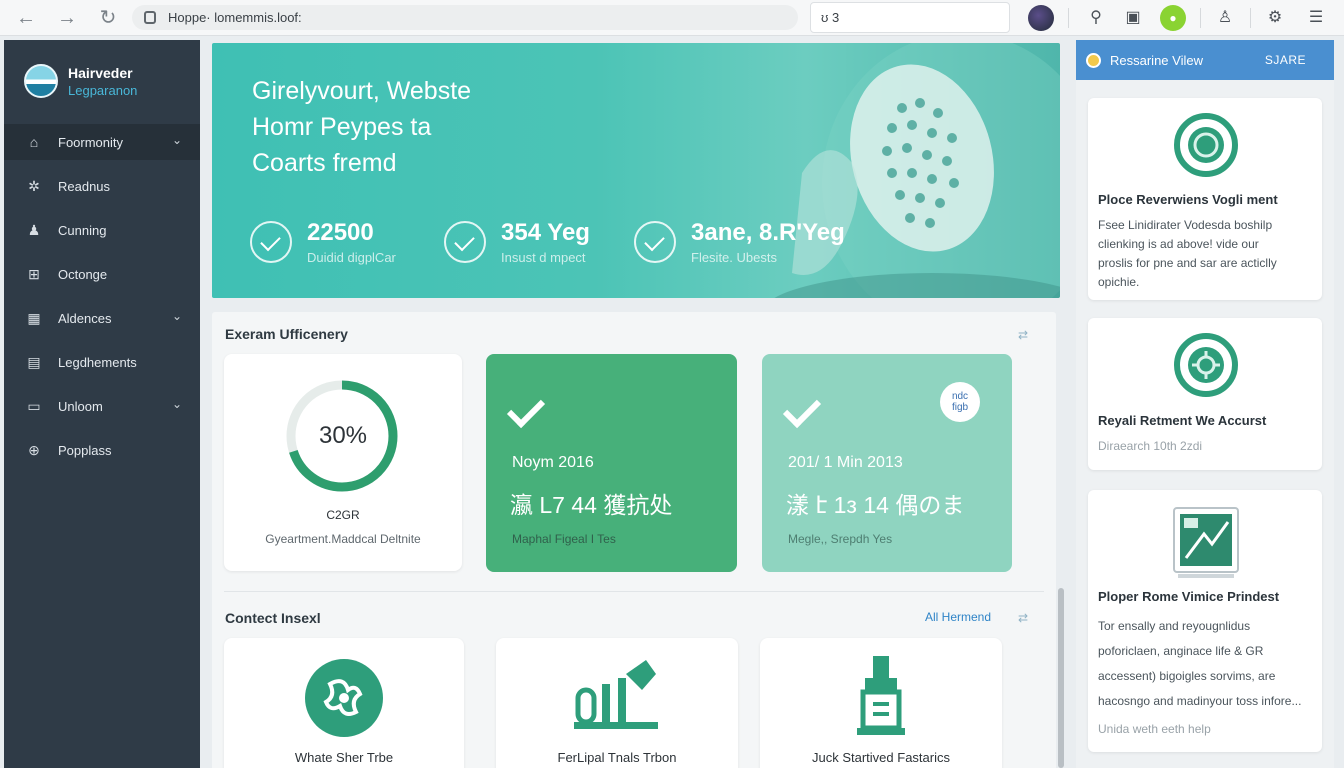 This screenshot has height=768, width=1344. Describe the element at coordinates (910, 17) in the screenshot. I see `find-input: ʊ 3` at that location.